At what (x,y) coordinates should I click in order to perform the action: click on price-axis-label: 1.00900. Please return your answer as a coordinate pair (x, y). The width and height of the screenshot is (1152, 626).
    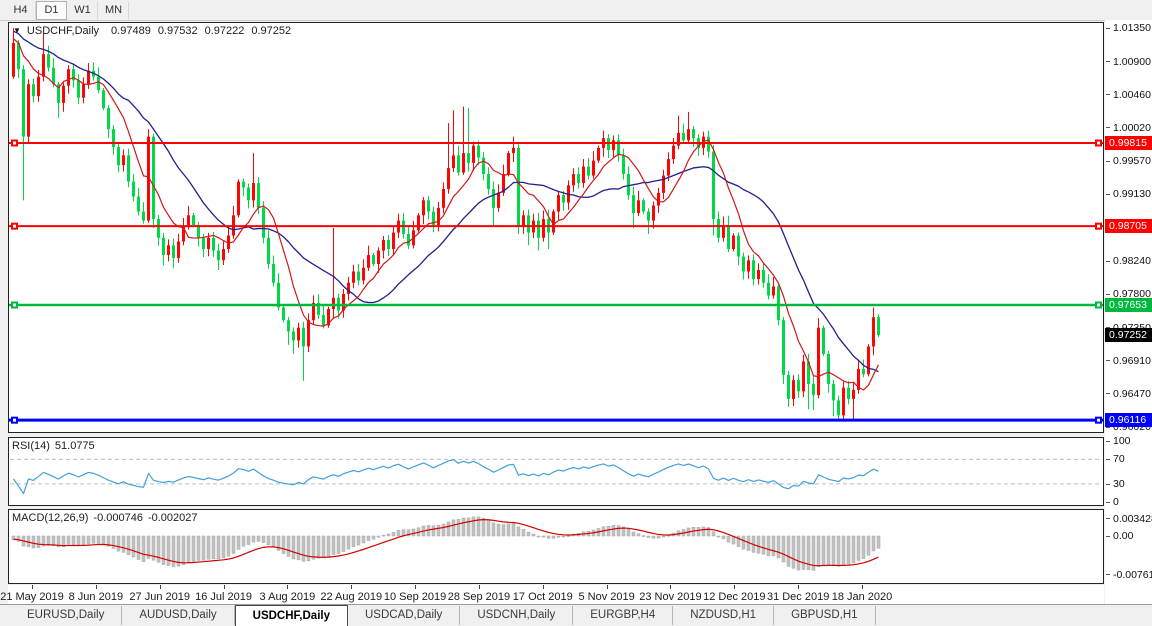
    Looking at the image, I should click on (1128, 62).